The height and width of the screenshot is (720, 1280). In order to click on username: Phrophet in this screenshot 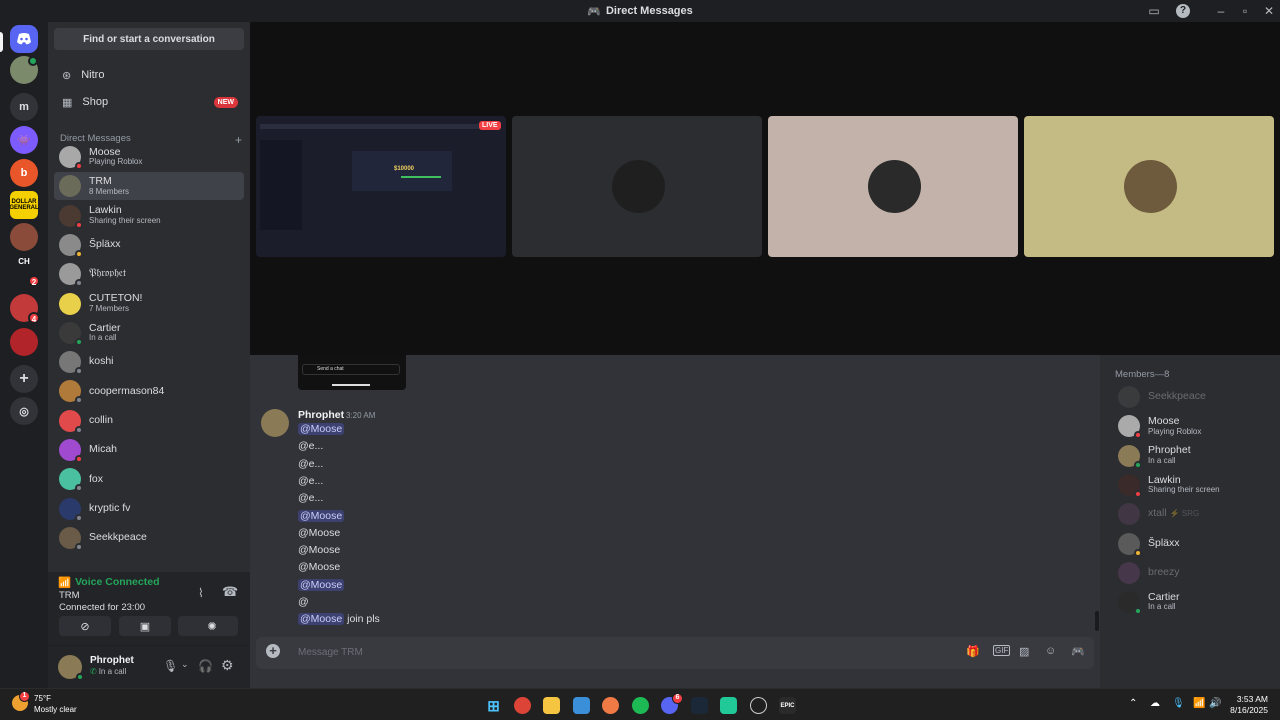, I will do `click(112, 660)`.